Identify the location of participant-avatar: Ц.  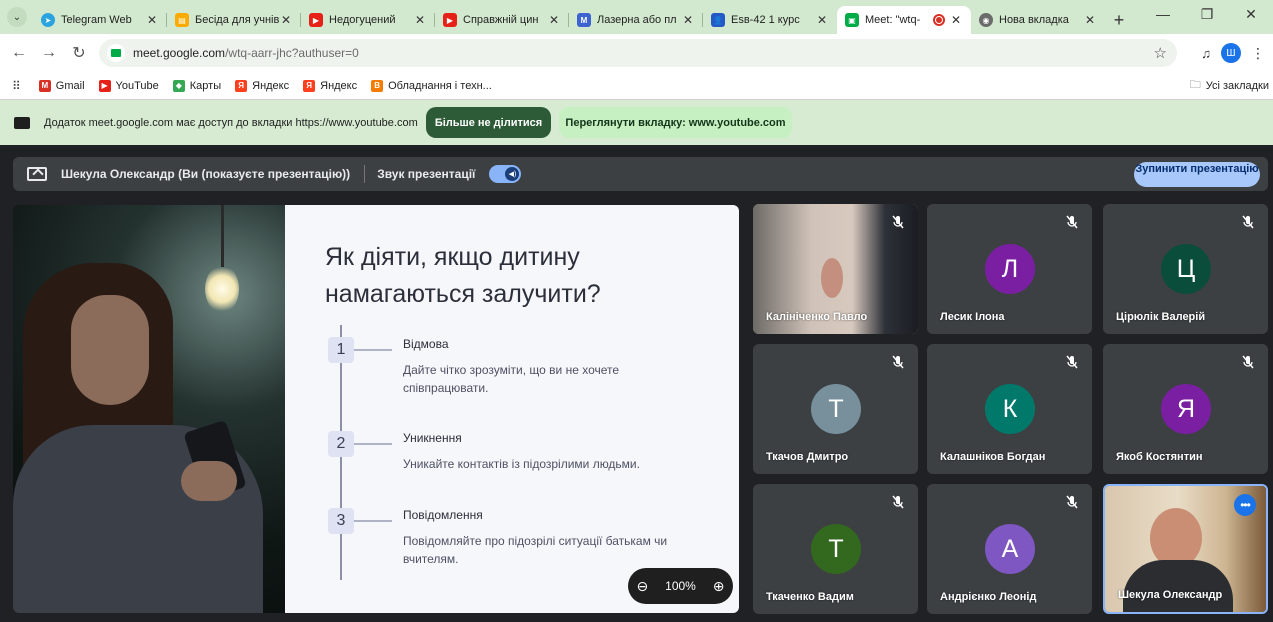
(1186, 269).